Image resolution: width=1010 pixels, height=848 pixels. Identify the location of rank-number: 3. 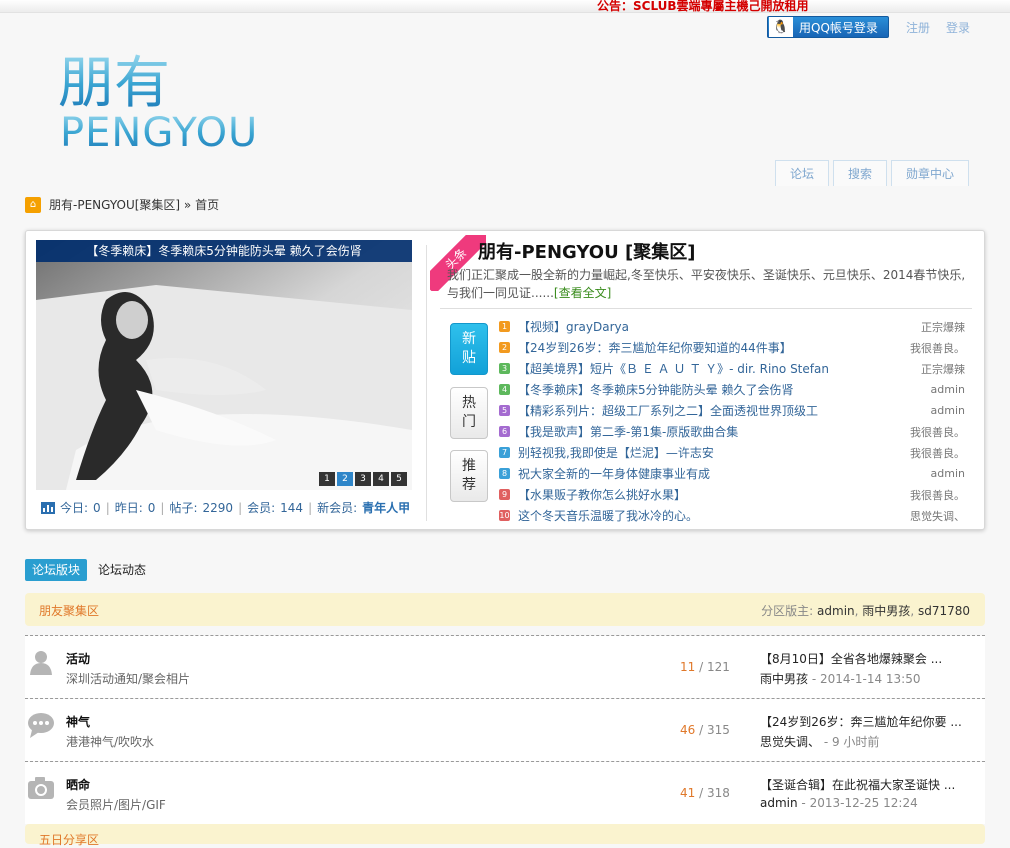
(504, 368).